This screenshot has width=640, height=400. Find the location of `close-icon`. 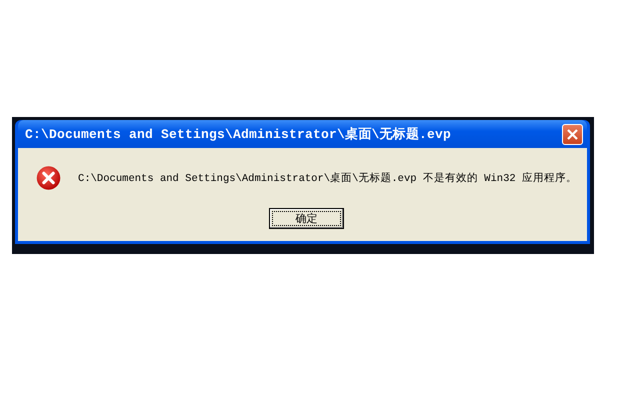

close-icon is located at coordinates (572, 134).